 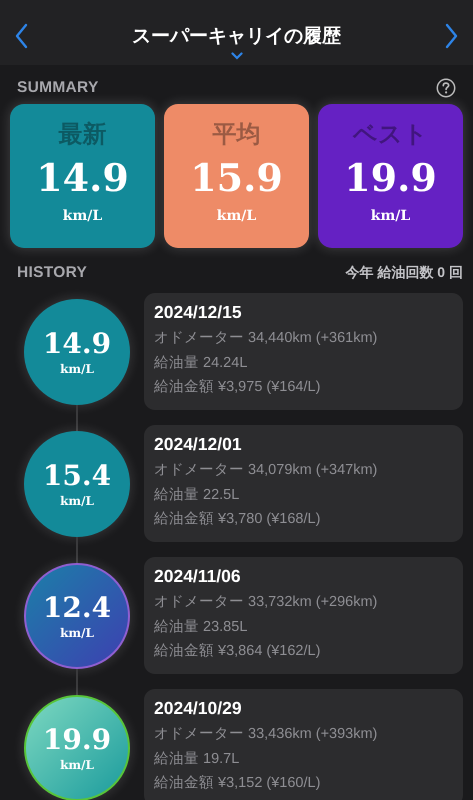 What do you see at coordinates (198, 444) in the screenshot?
I see `entry-date: 2024/12/01` at bounding box center [198, 444].